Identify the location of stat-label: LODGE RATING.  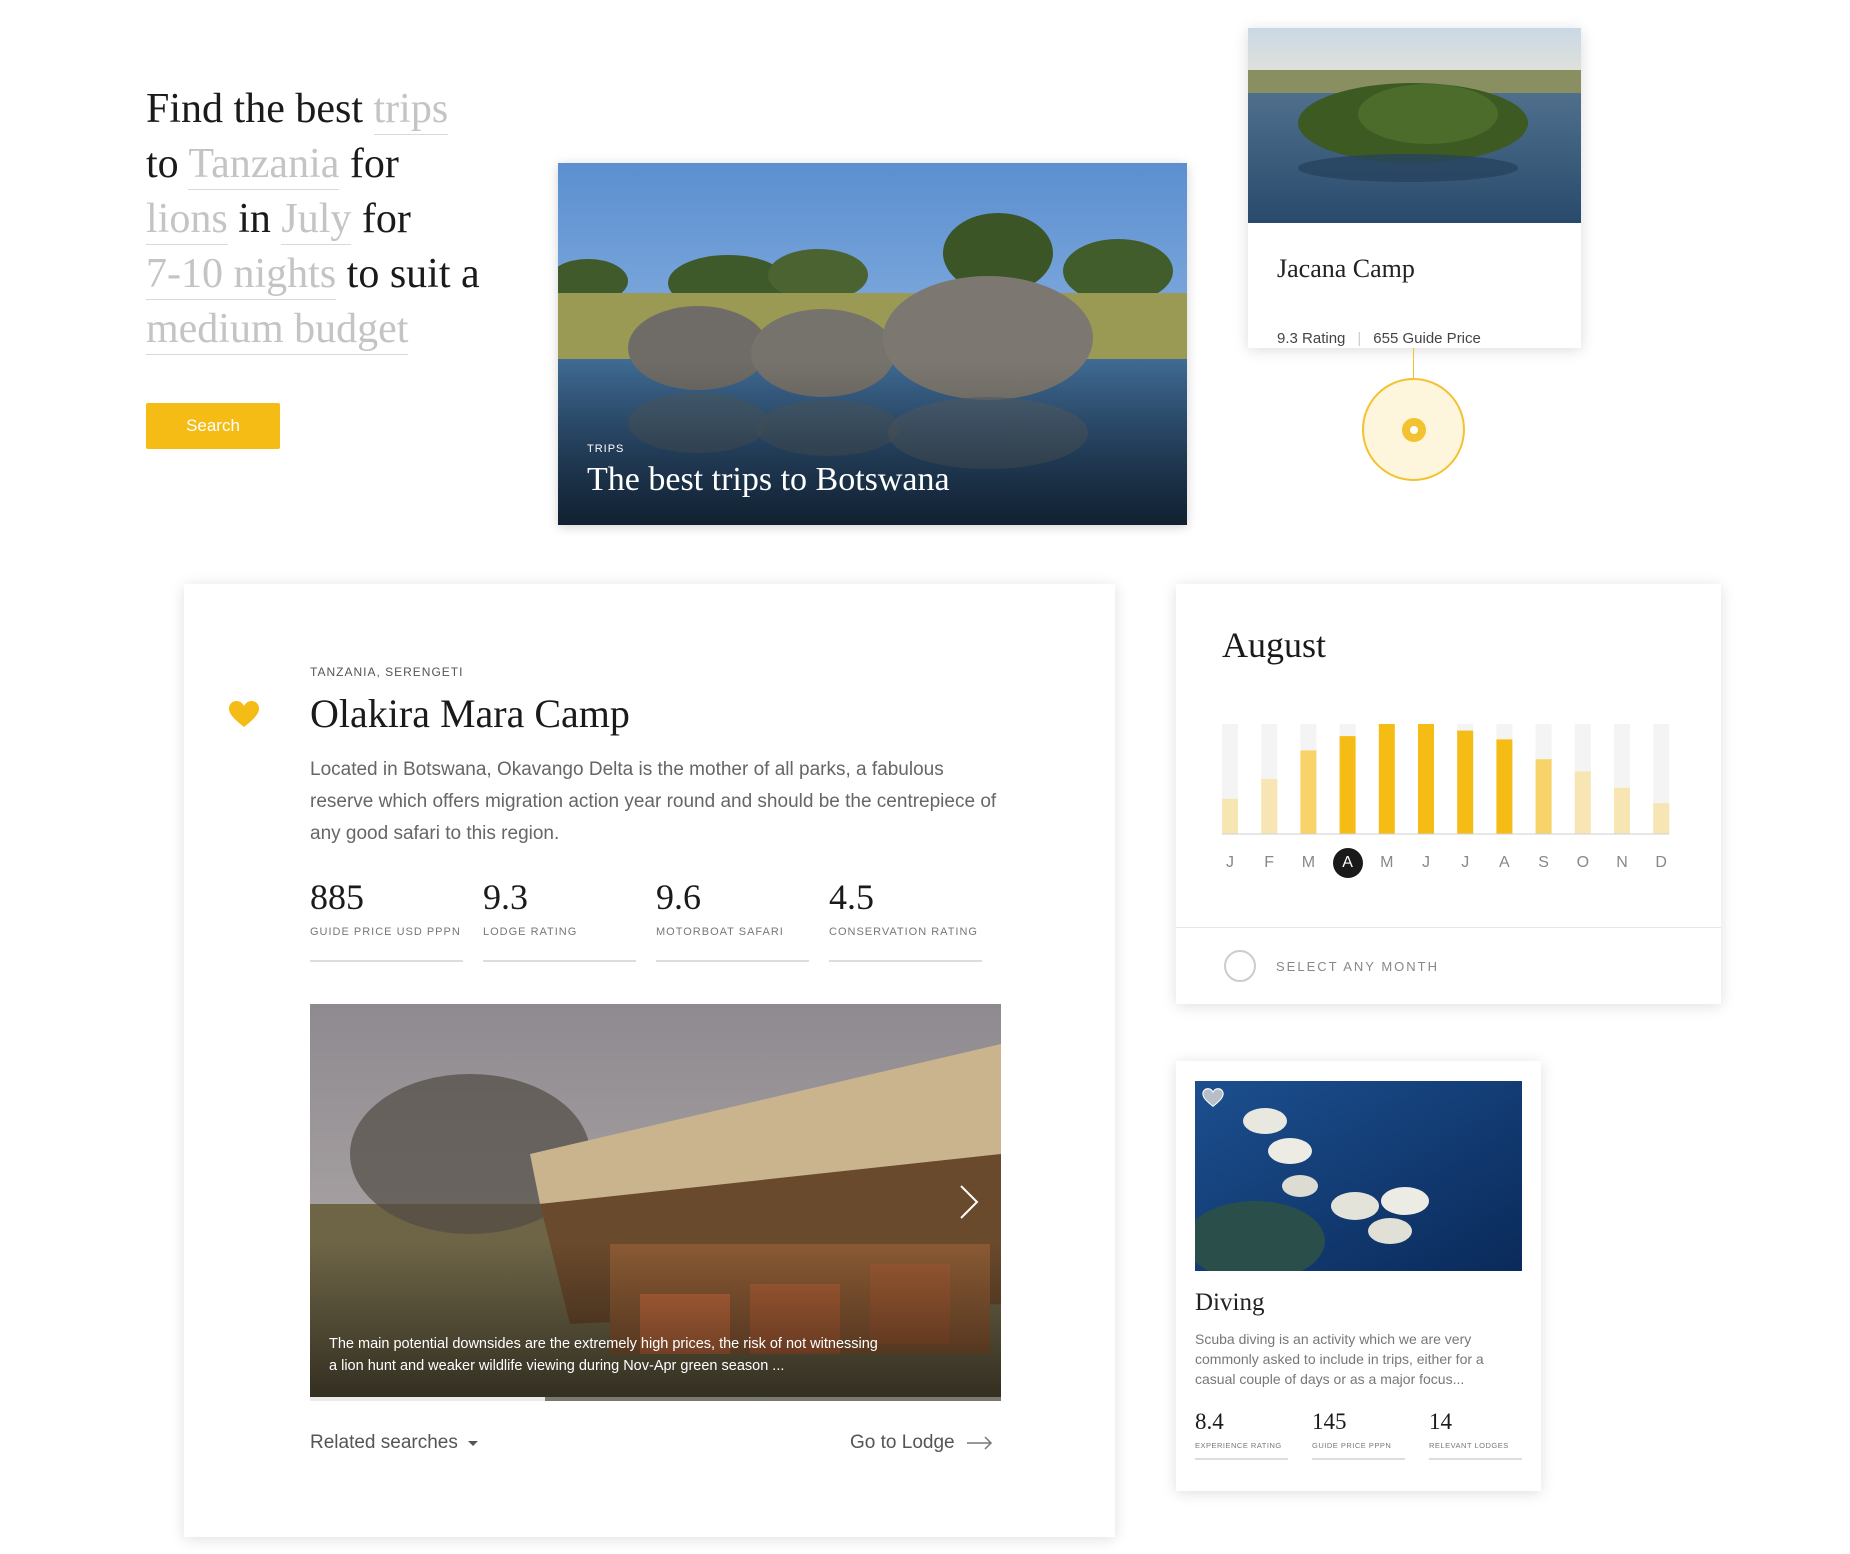
(530, 932).